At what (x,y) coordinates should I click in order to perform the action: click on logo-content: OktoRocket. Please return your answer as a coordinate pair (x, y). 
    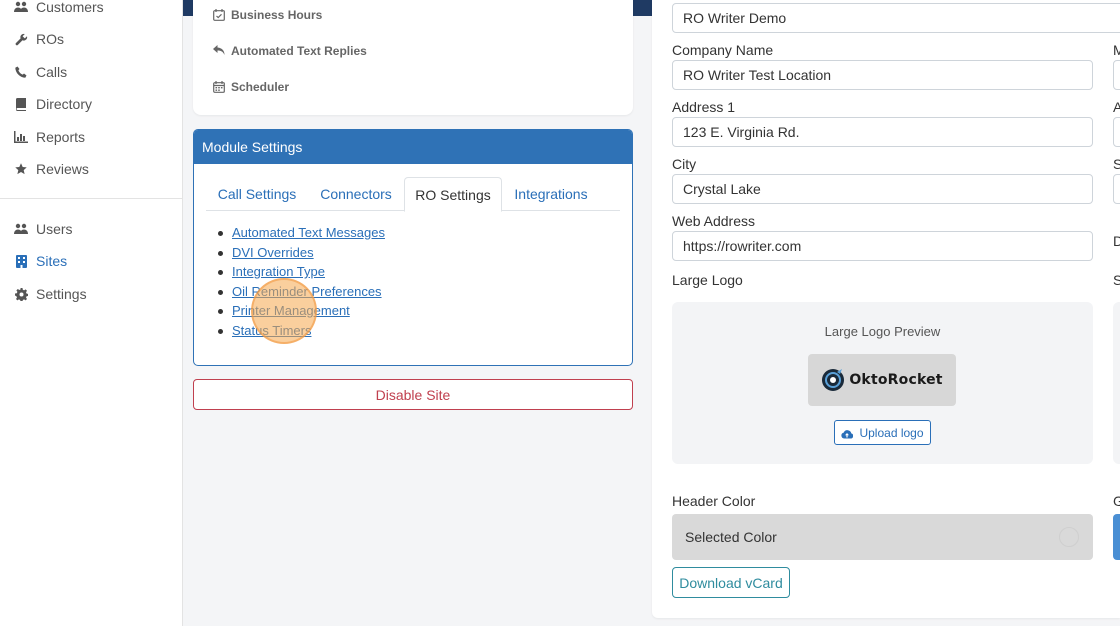
    Looking at the image, I should click on (881, 380).